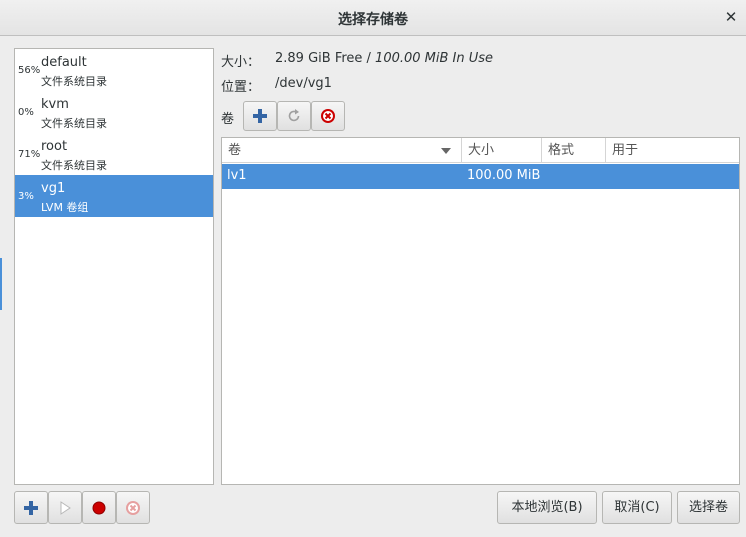 Image resolution: width=746 pixels, height=537 pixels. What do you see at coordinates (434, 58) in the screenshot?
I see `size-in-use-text: 100.00 MiB In Use` at bounding box center [434, 58].